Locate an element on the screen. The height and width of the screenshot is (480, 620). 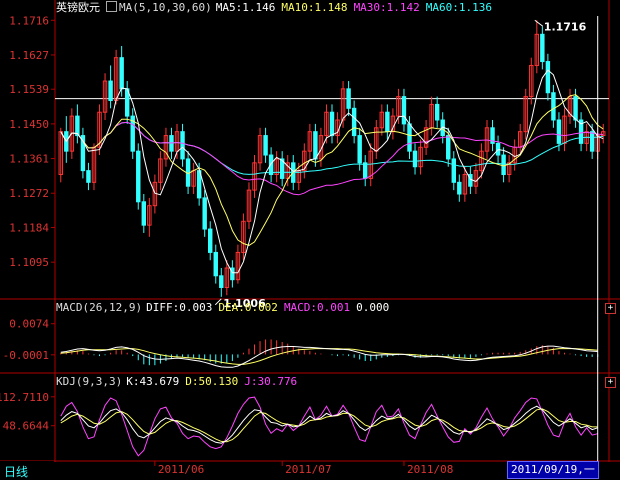
price-tick-label: 1.1716 is located at coordinates (29, 20).